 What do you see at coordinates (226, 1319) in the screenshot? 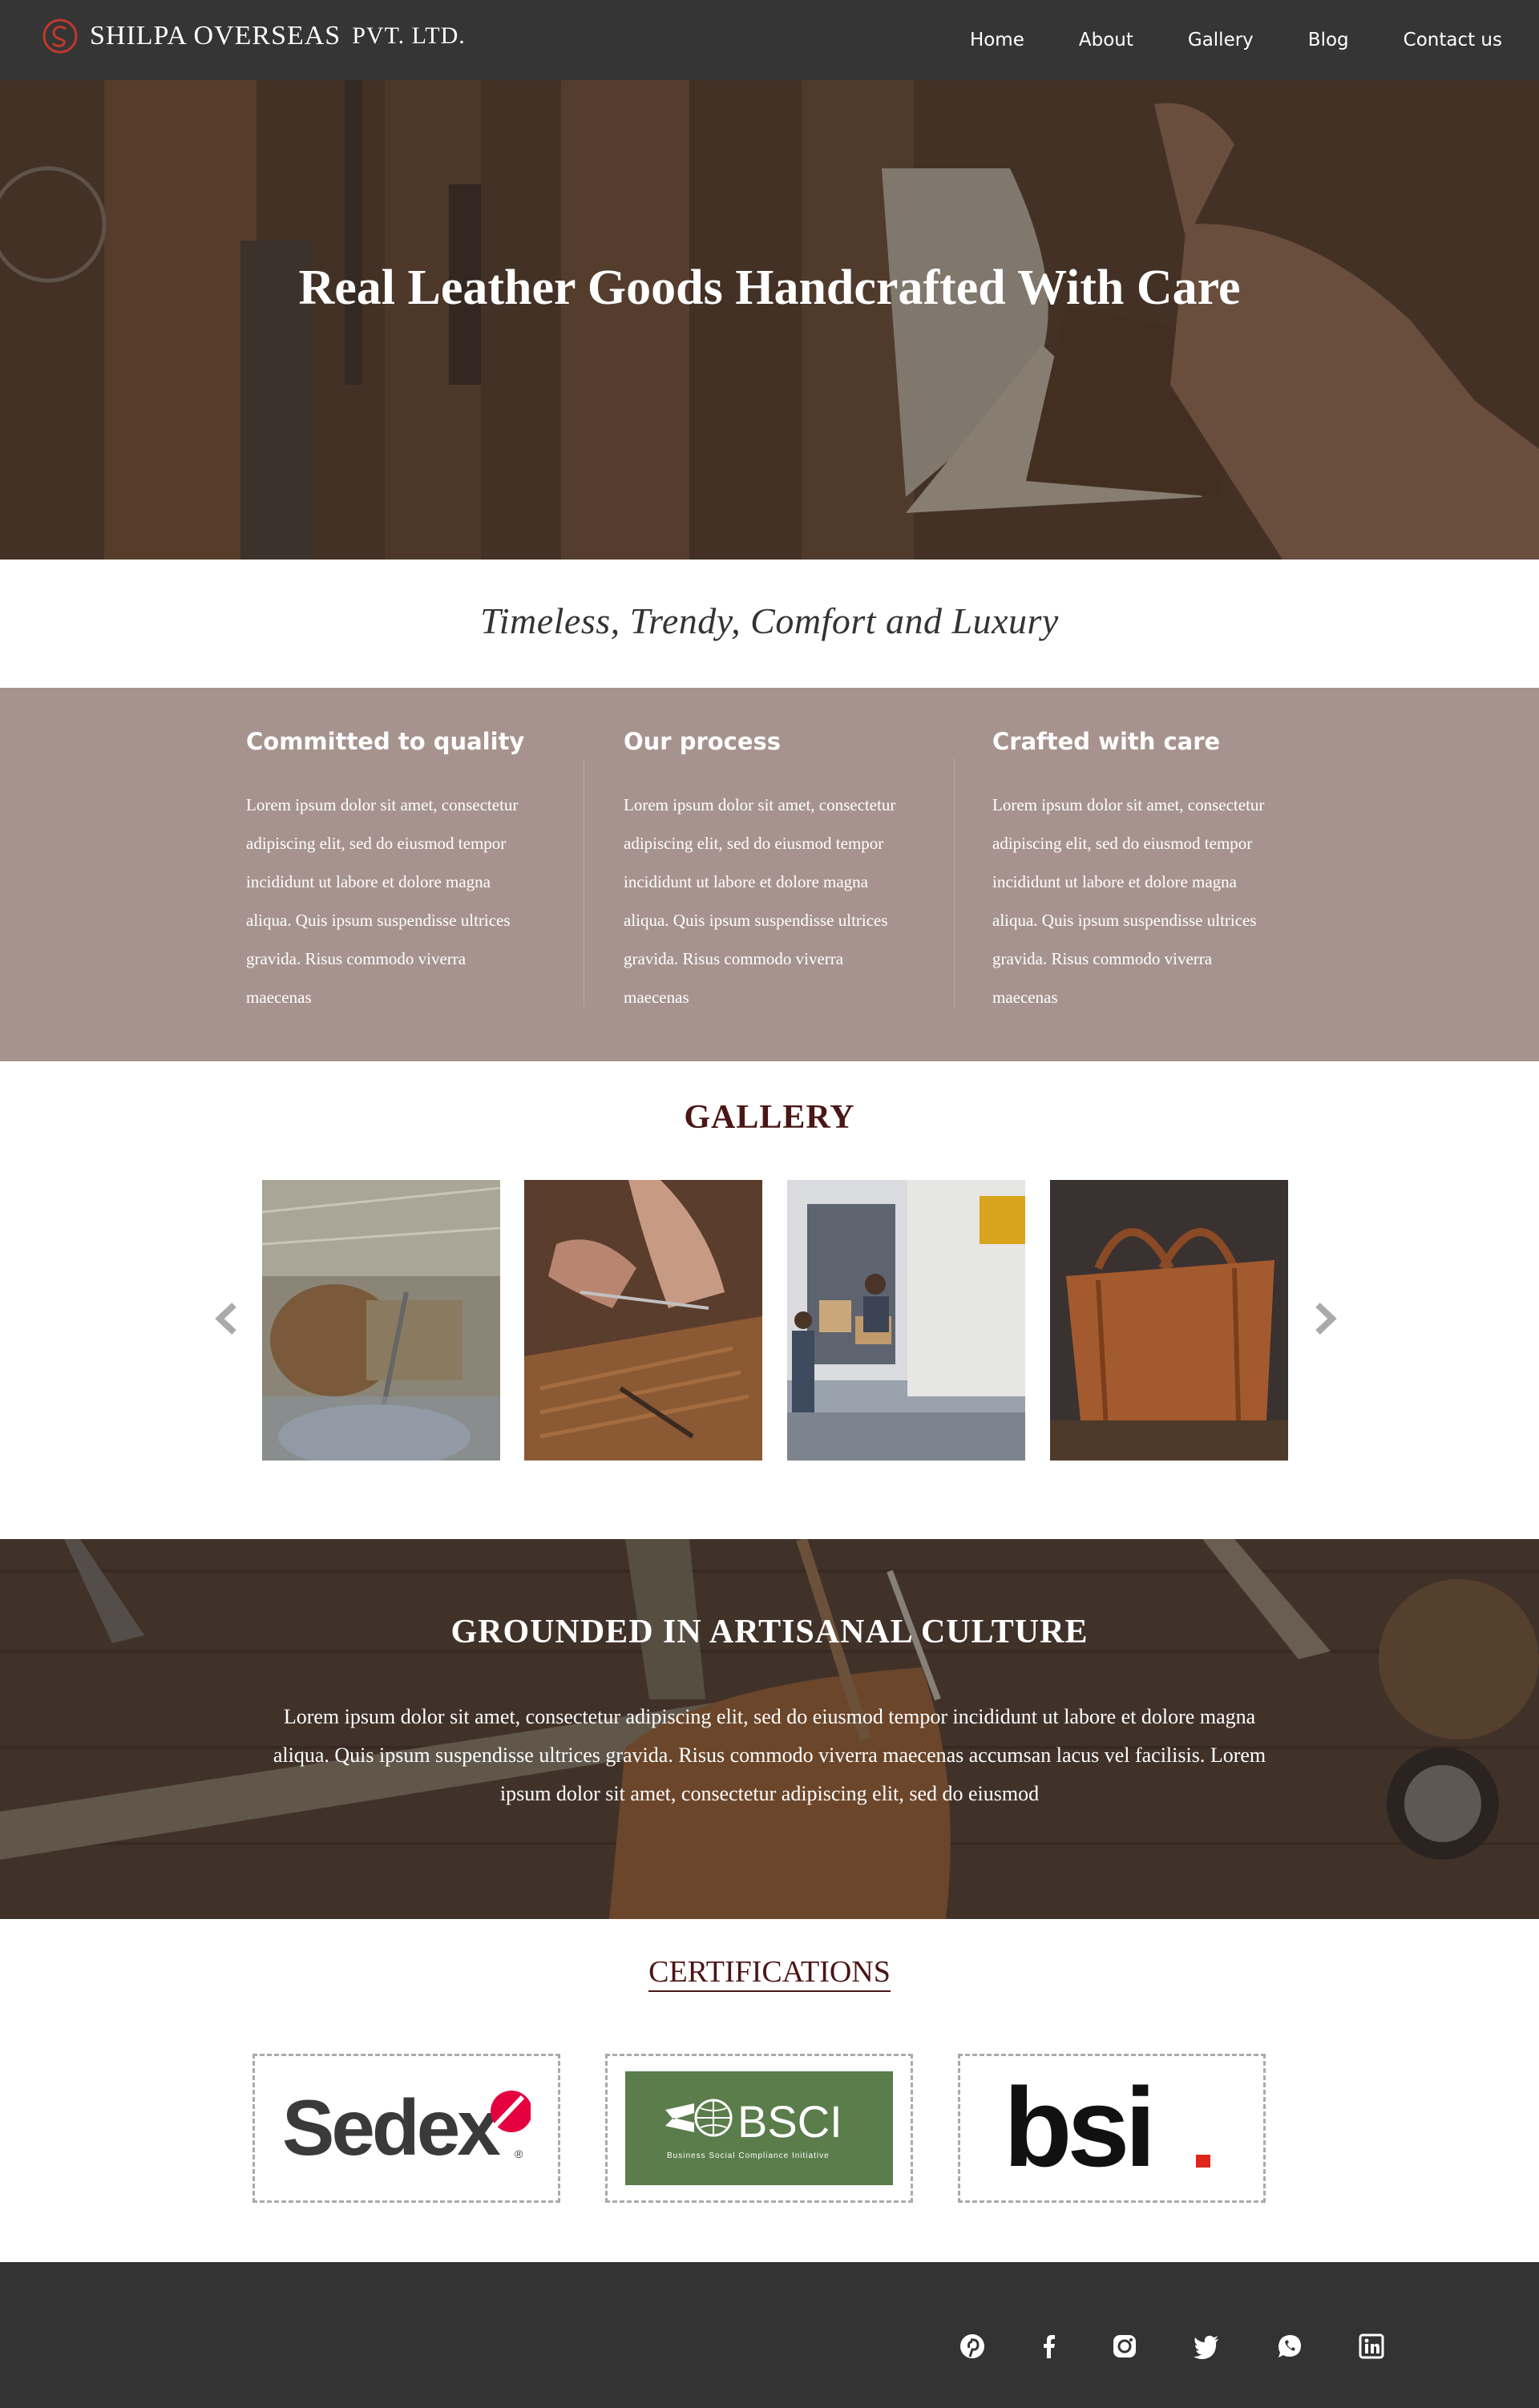
I see `chevron-left-icon` at bounding box center [226, 1319].